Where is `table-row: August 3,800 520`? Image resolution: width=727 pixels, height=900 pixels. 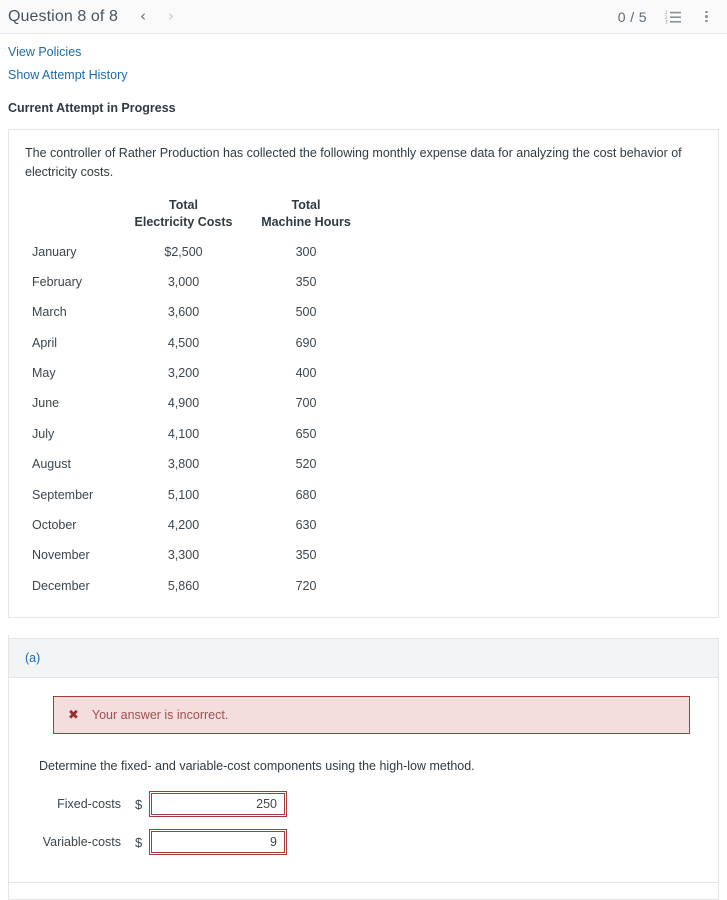
table-row: August 3,800 520 is located at coordinates (198, 464).